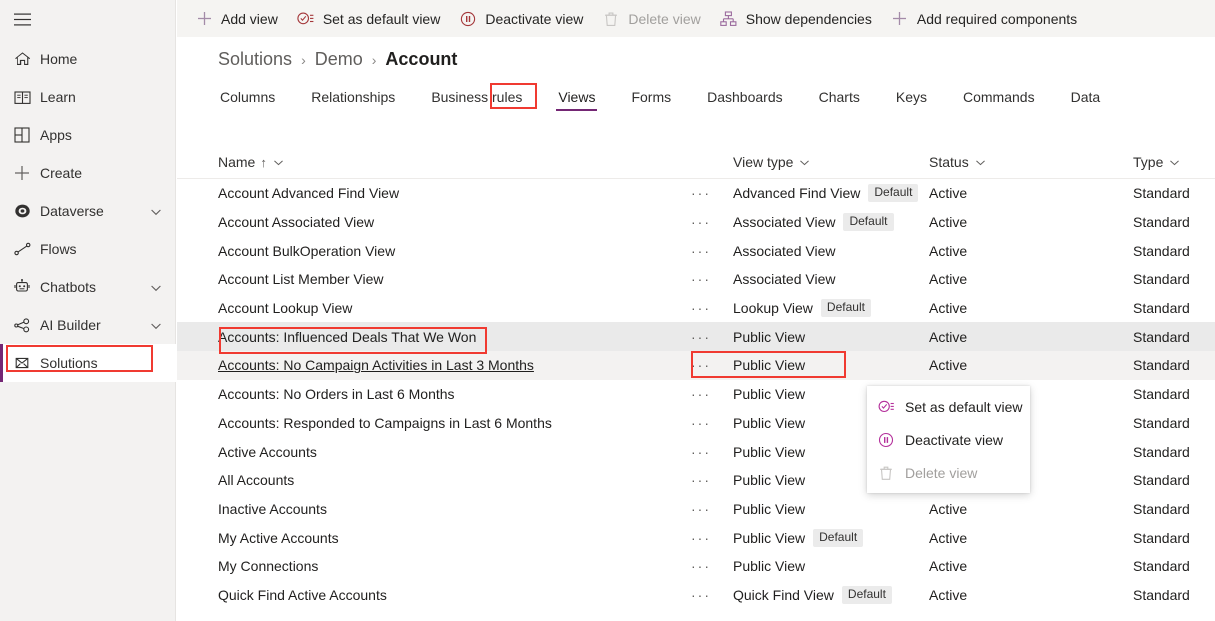  I want to click on add-required-components-button: Add required components, so click(986, 18).